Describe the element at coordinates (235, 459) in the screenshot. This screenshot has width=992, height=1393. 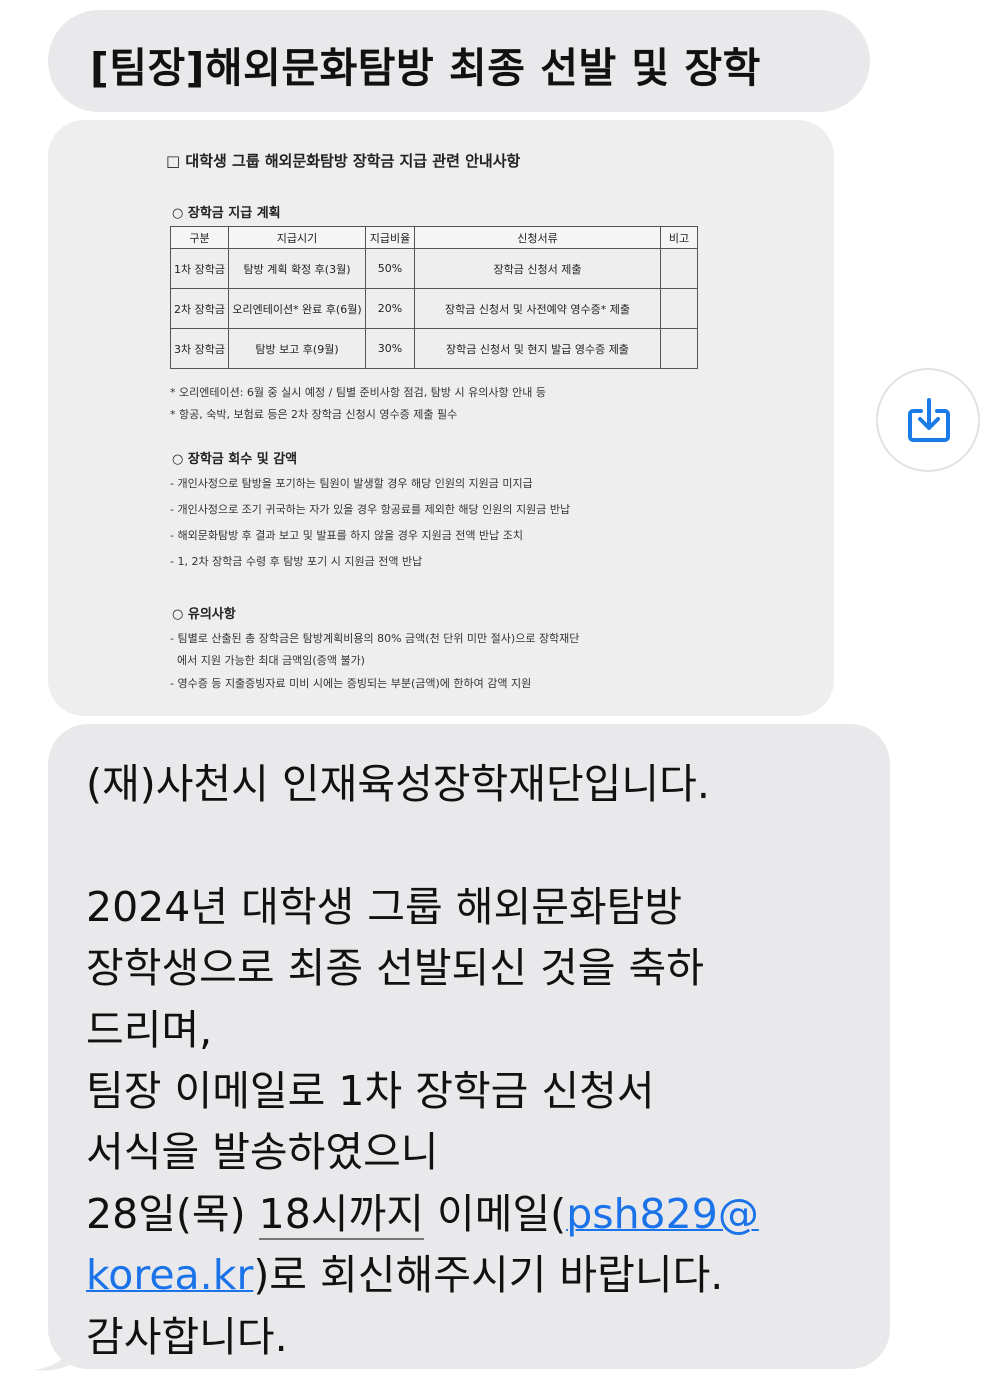
I see `doc-section-refund: ○ 장학금 회수 및 감액` at that location.